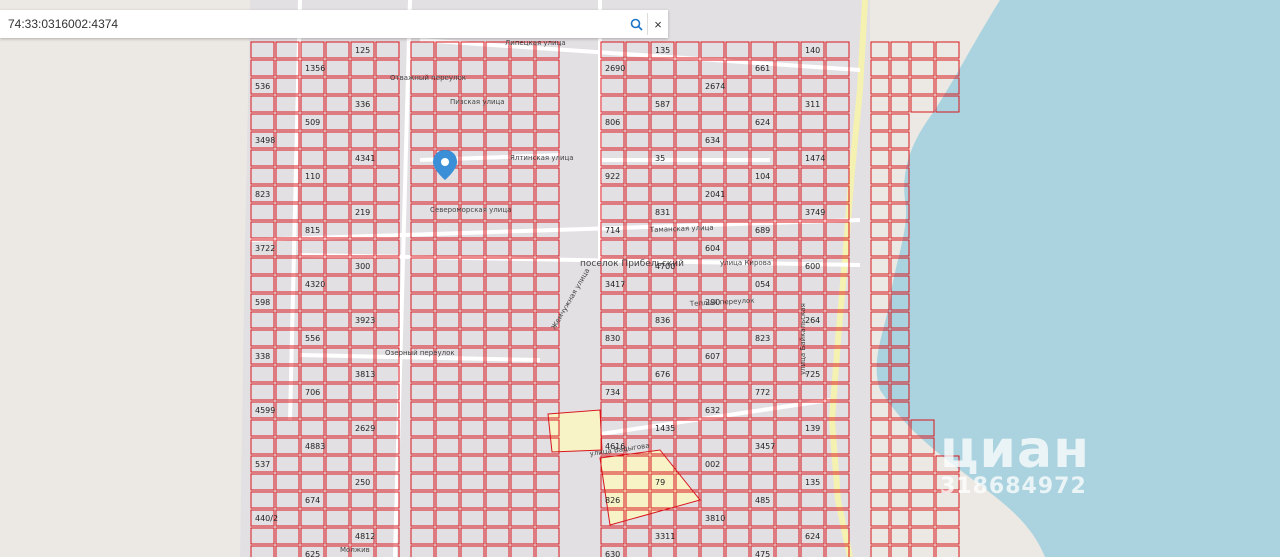 The width and height of the screenshot is (1280, 557). I want to click on search-icon, so click(636, 24).